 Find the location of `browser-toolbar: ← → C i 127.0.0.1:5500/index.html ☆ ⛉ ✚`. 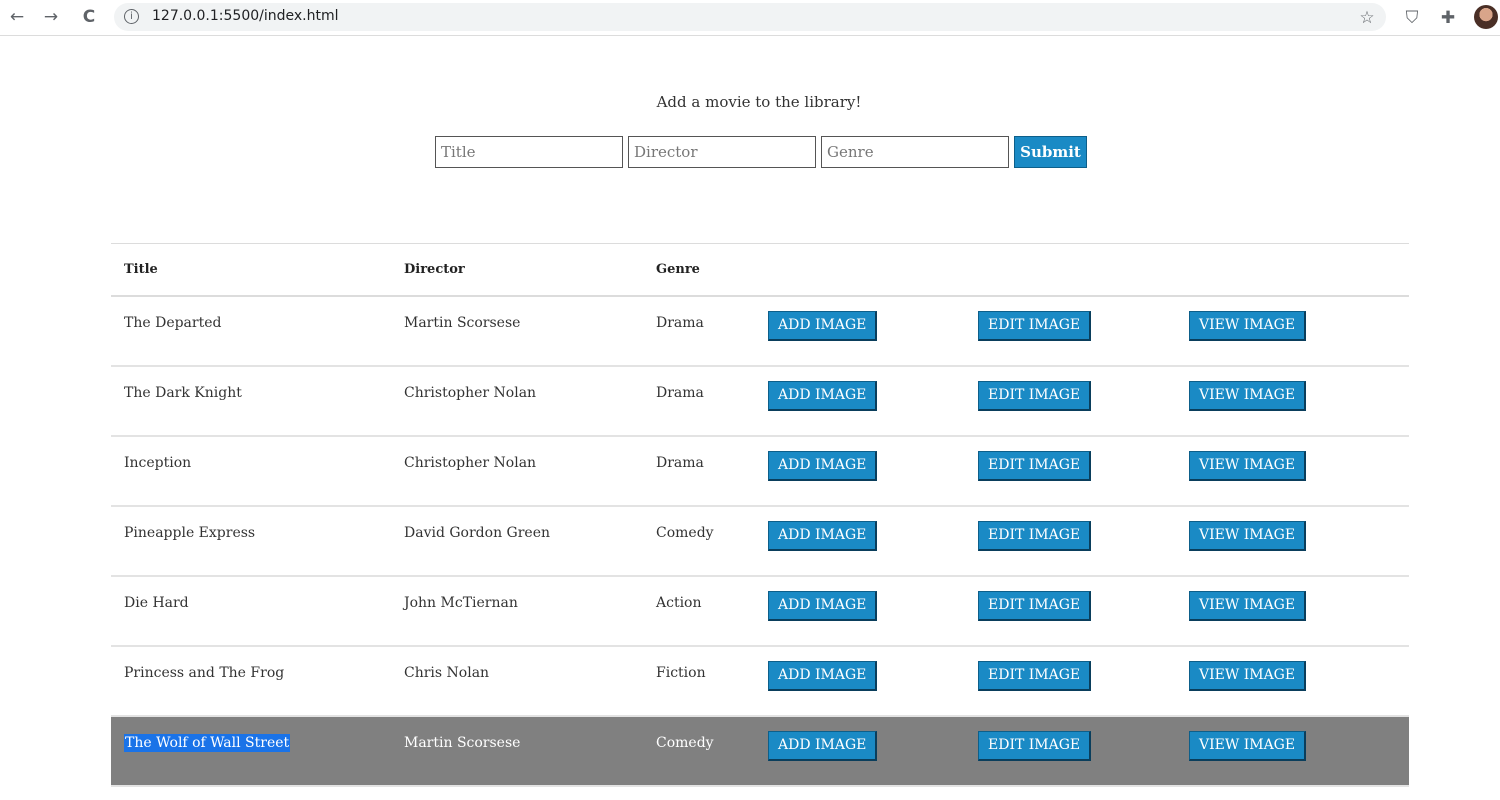

browser-toolbar: ← → C i 127.0.0.1:5500/index.html ☆ ⛉ ✚ is located at coordinates (750, 18).